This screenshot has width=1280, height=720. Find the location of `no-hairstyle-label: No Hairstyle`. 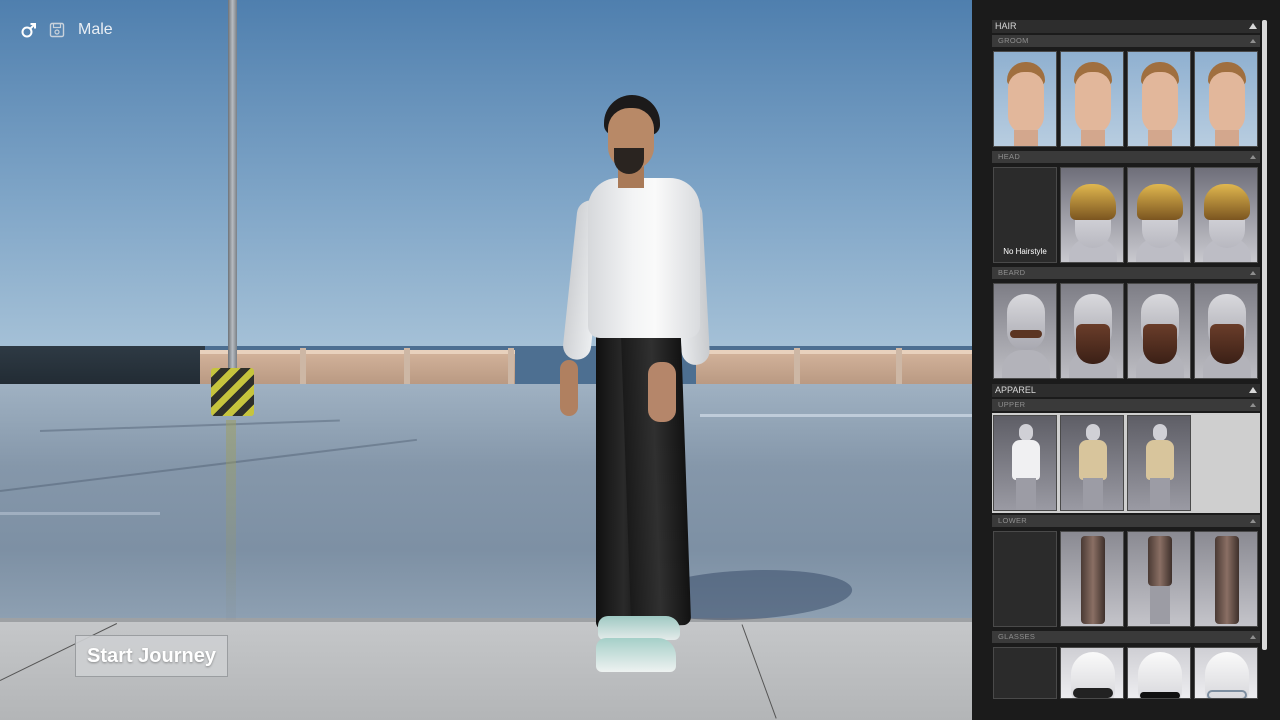

no-hairstyle-label: No Hairstyle is located at coordinates (1025, 251).